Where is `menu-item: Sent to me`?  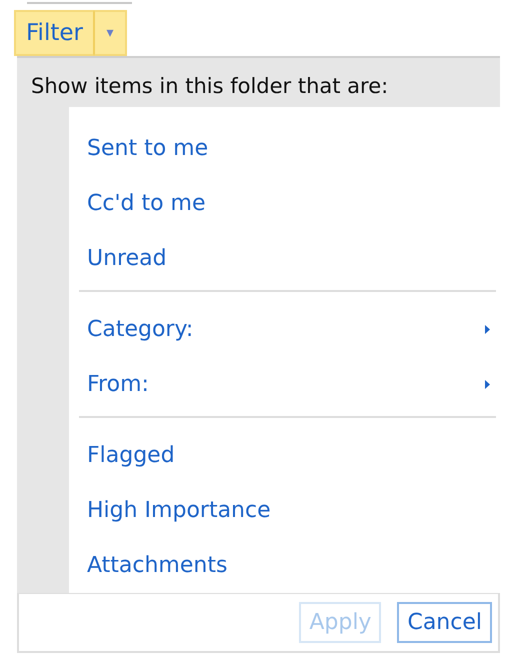 menu-item: Sent to me is located at coordinates (147, 148).